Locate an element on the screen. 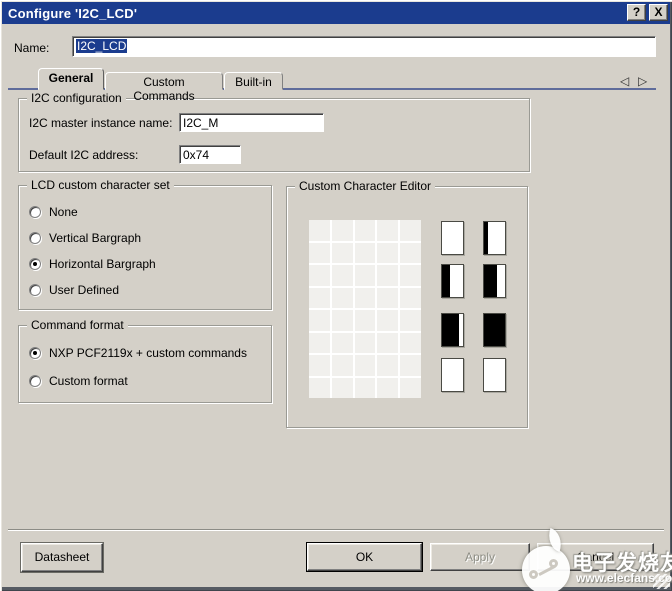  tab-built-in: Built-in is located at coordinates (253, 81).